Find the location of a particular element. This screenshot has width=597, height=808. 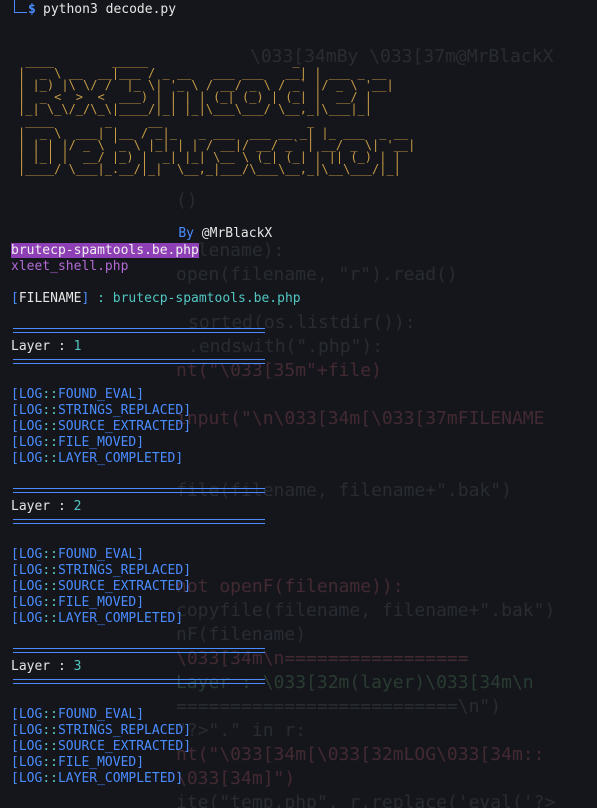

file-list-item: xleet_shell.php is located at coordinates (69, 267).